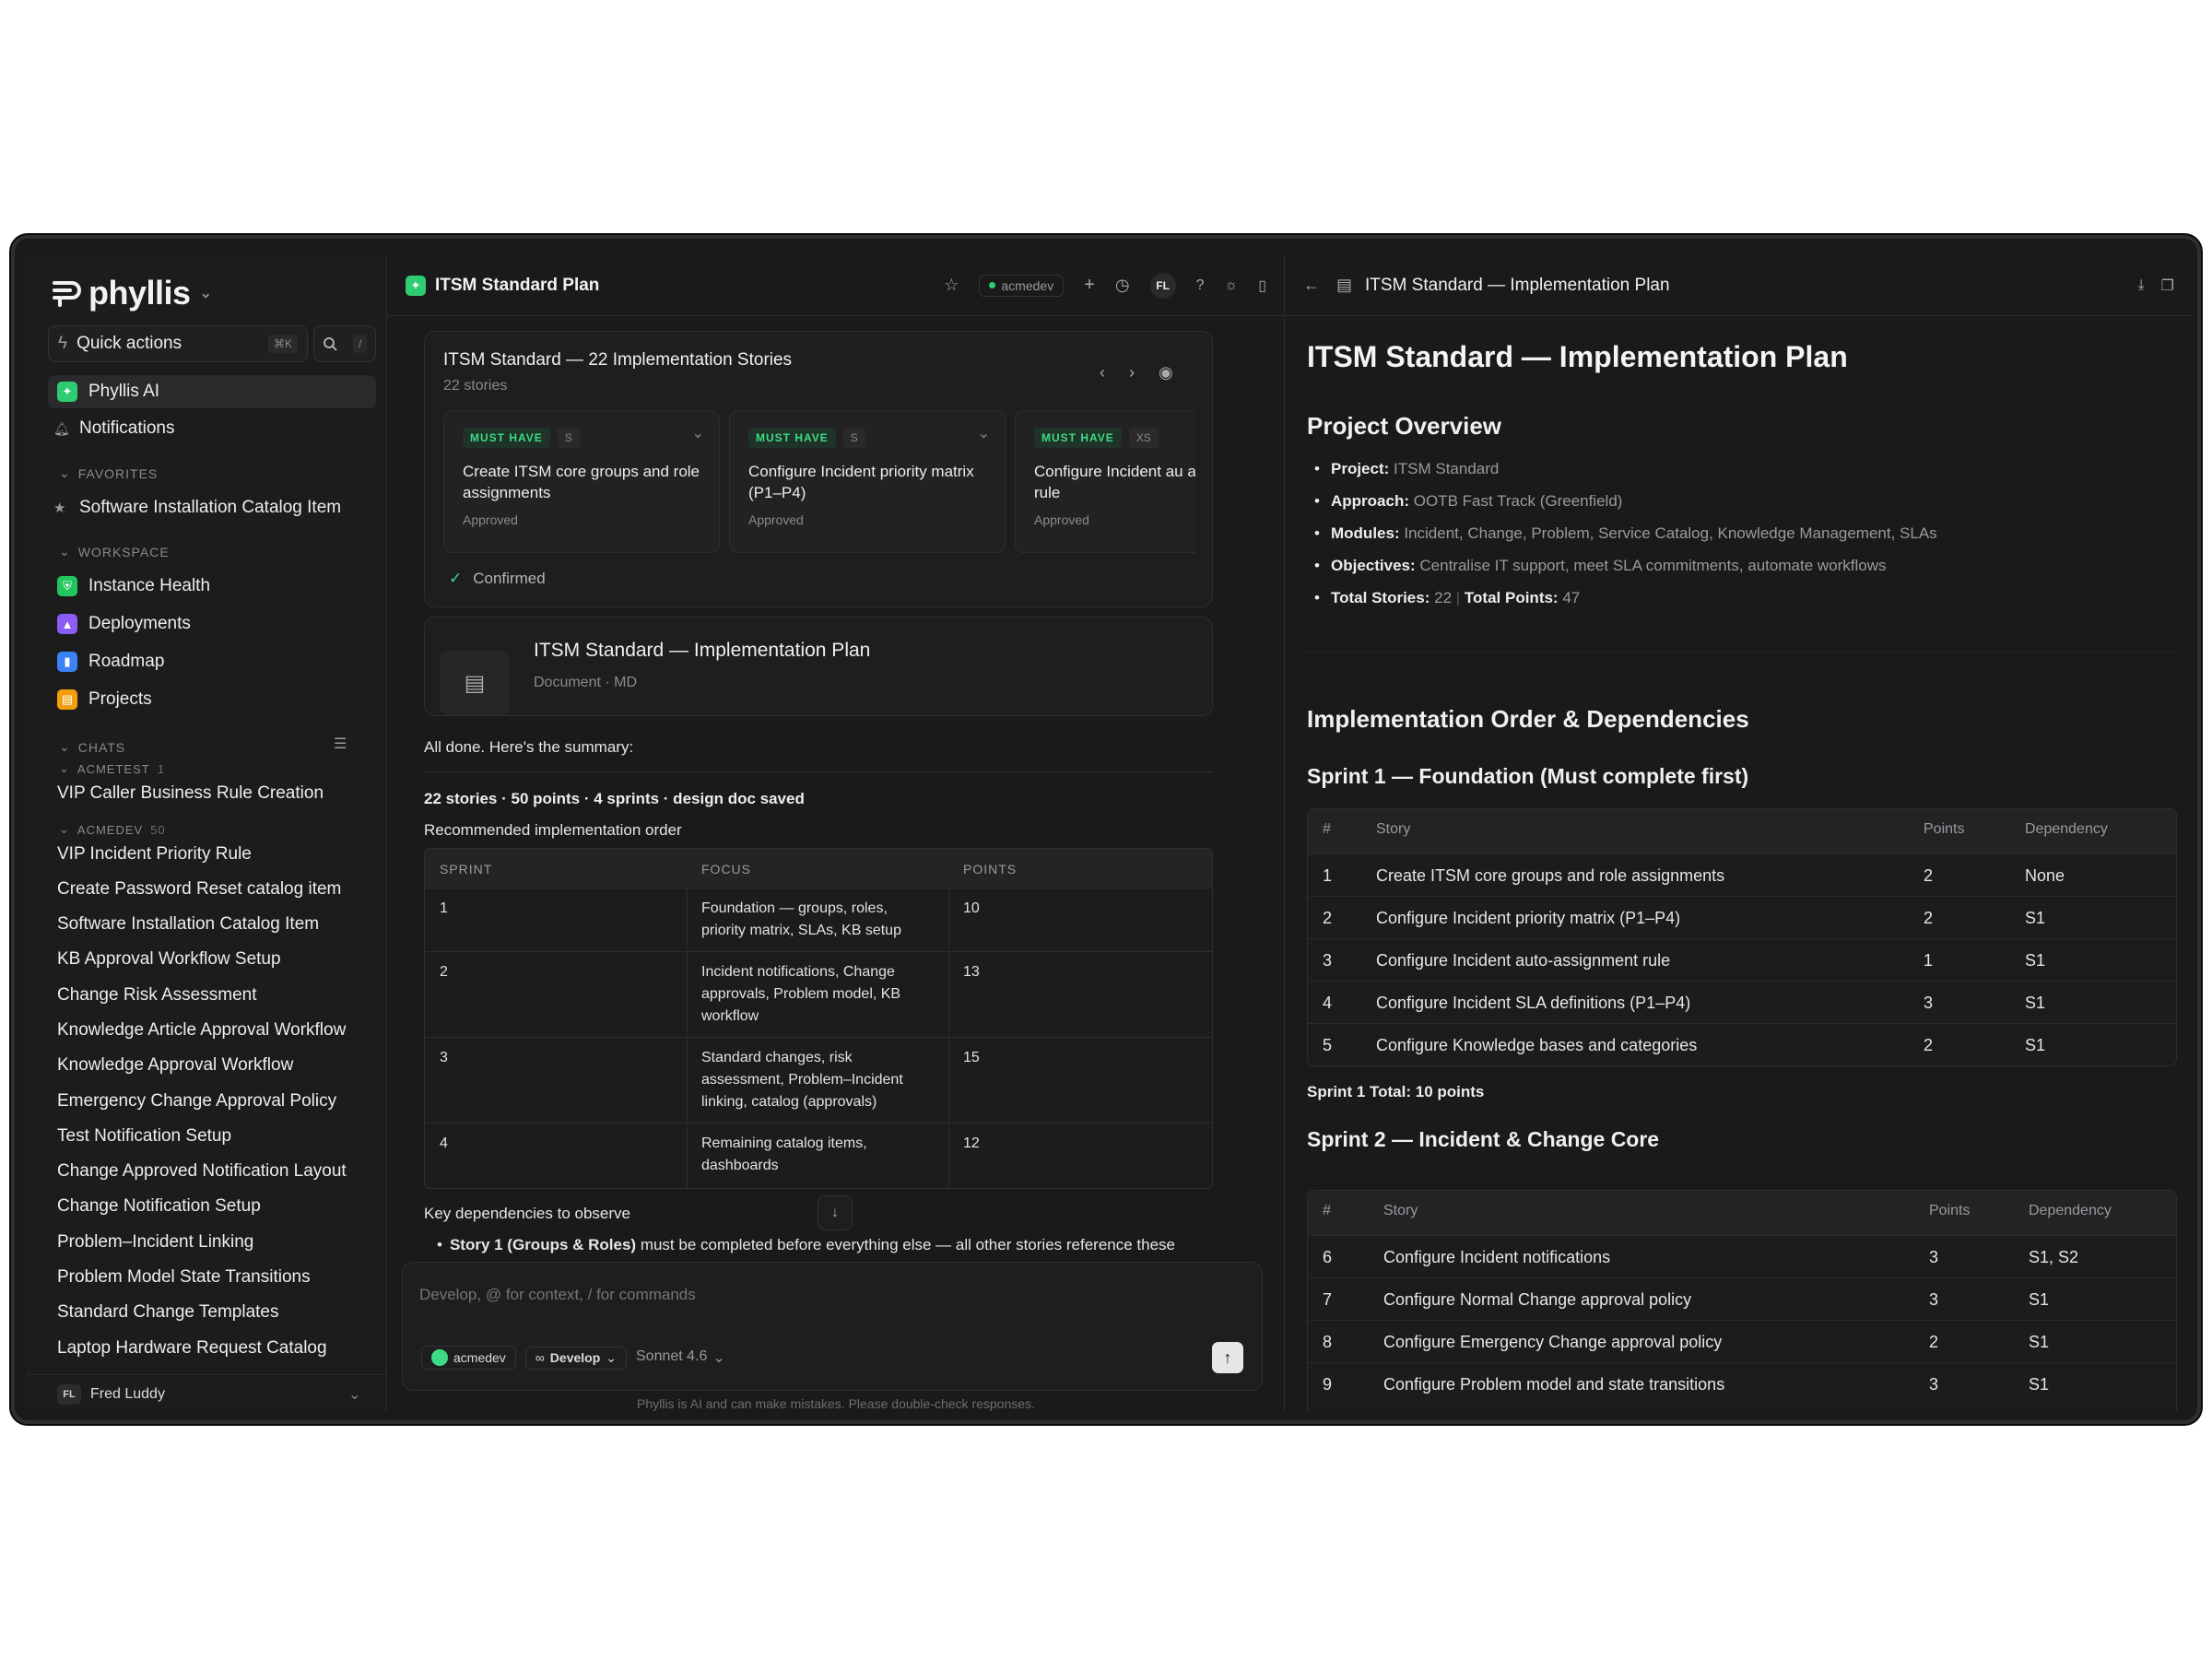 This screenshot has width=2212, height=1659. I want to click on size-badge: S, so click(568, 438).